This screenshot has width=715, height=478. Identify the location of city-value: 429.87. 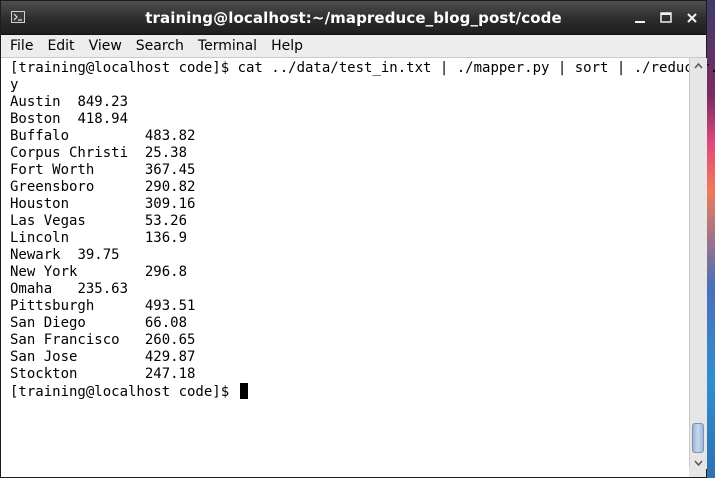
(170, 357).